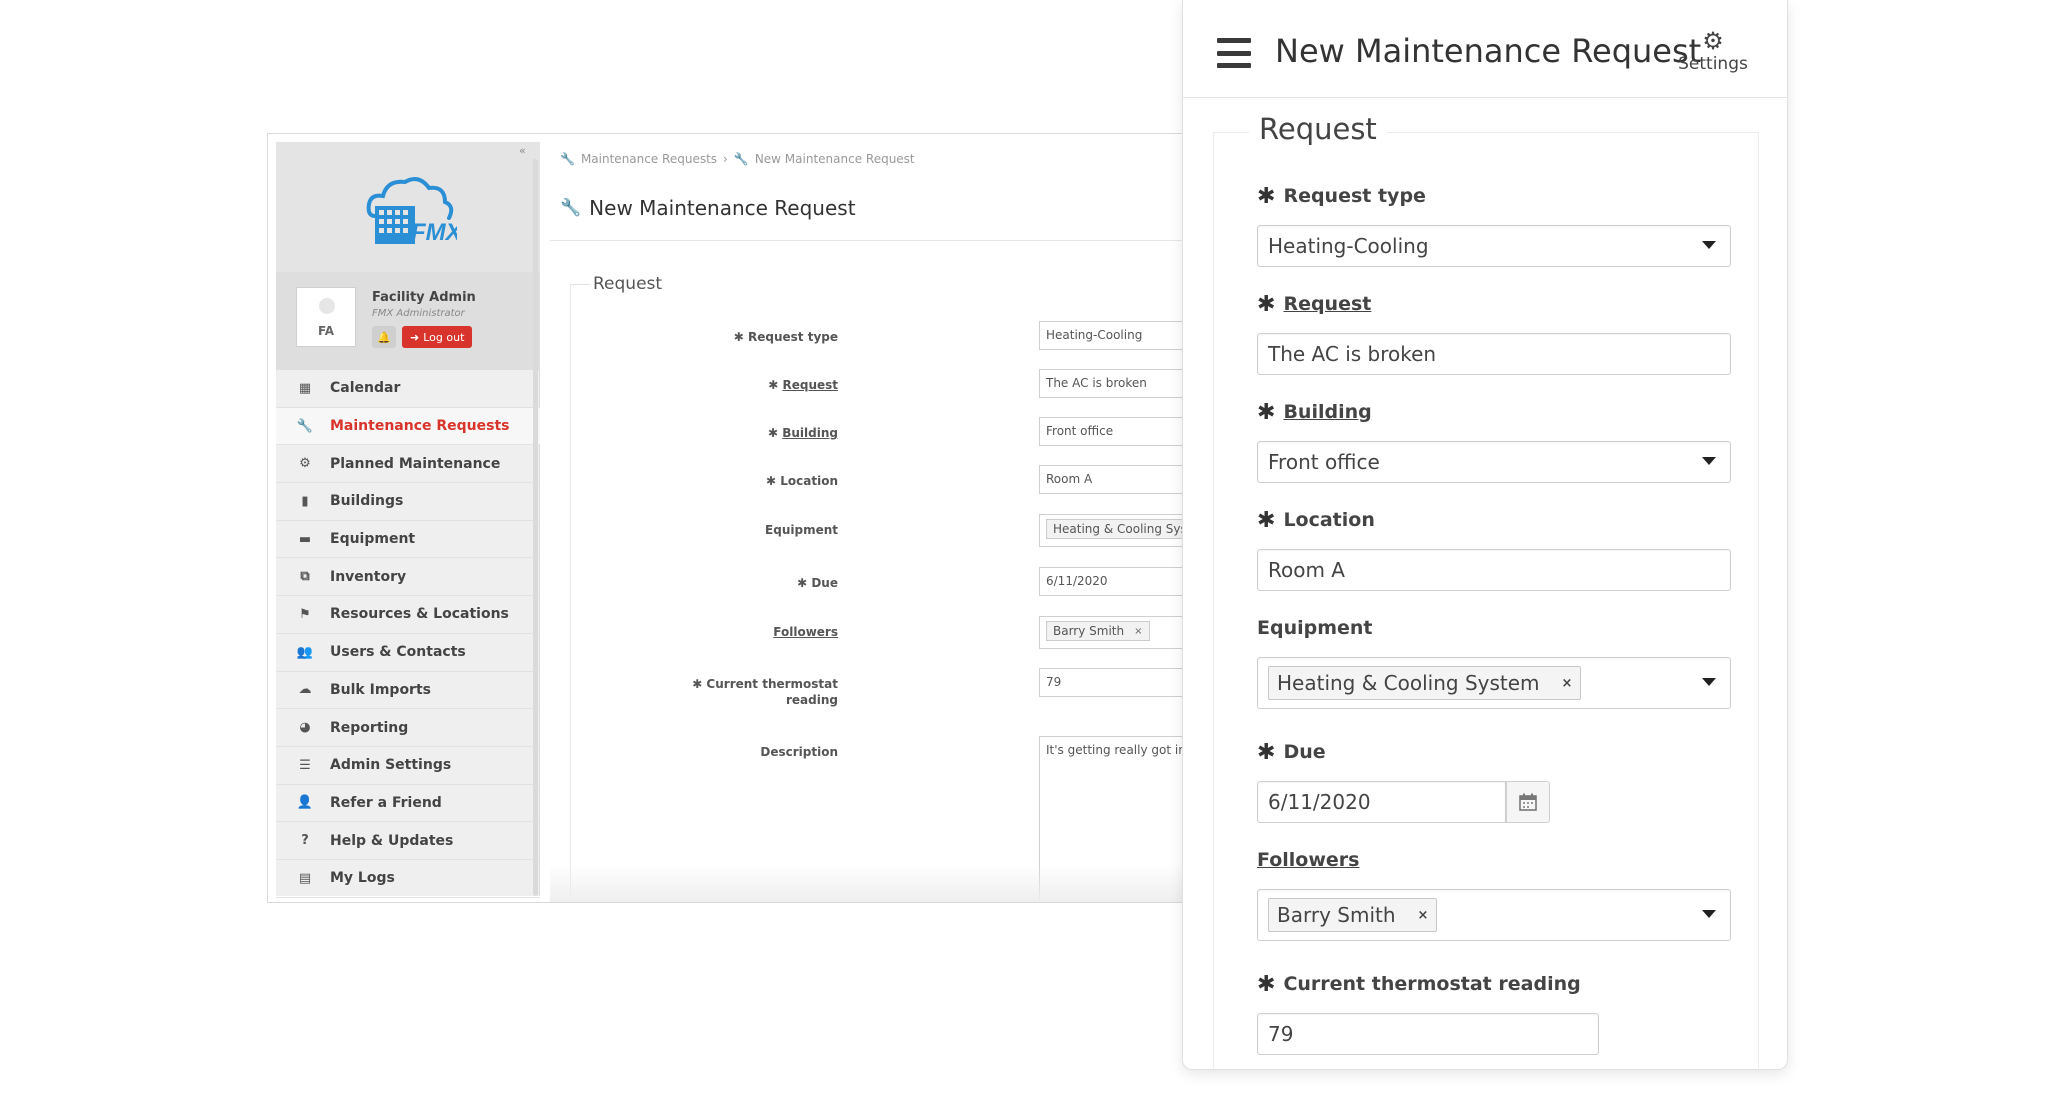 This screenshot has height=1109, width=2048. What do you see at coordinates (1494, 462) in the screenshot?
I see `building-select: Front office` at bounding box center [1494, 462].